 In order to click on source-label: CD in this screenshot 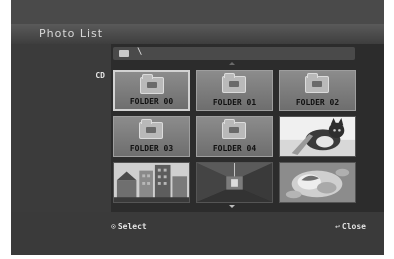, I will do `click(100, 75)`.